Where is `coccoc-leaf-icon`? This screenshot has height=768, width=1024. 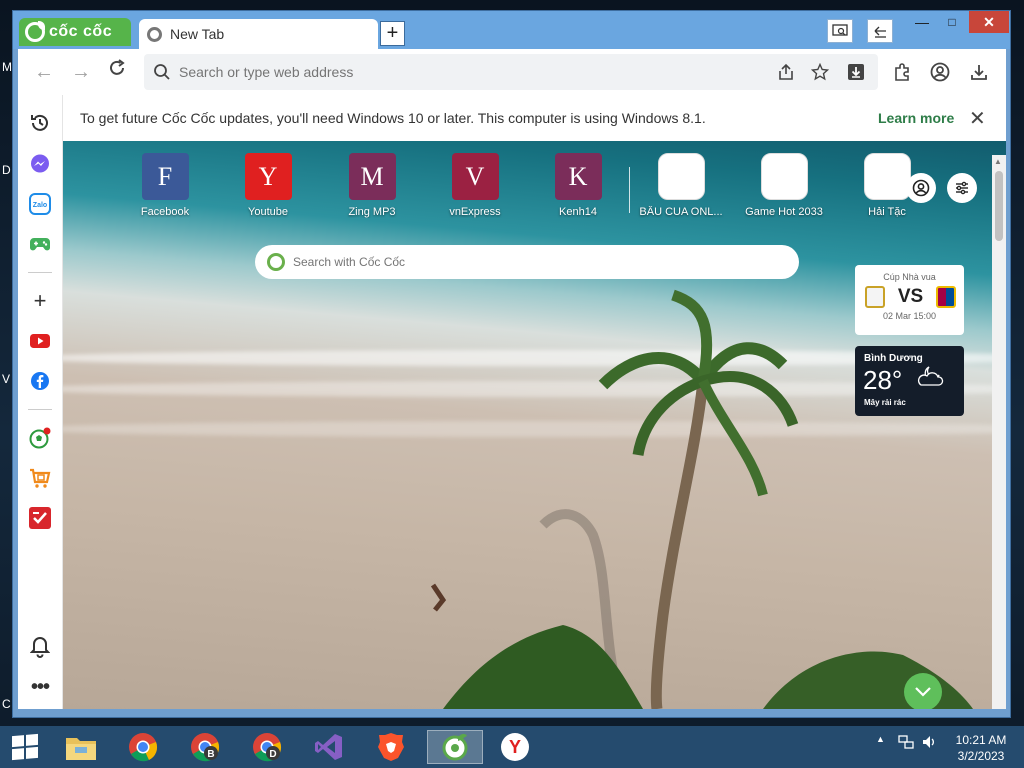
coccoc-leaf-icon is located at coordinates (276, 262).